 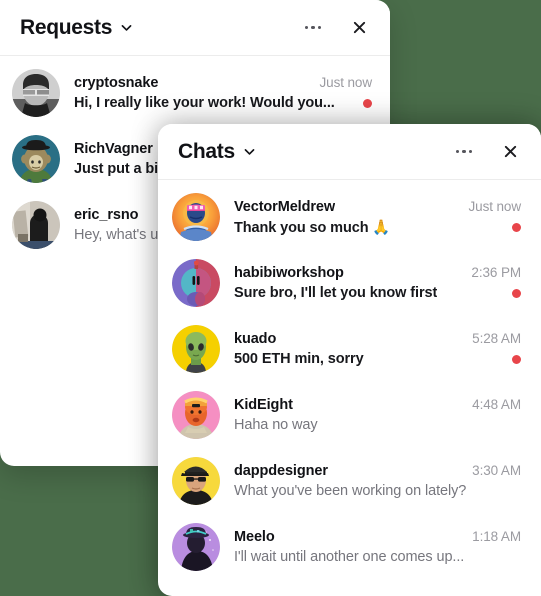 What do you see at coordinates (196, 481) in the screenshot?
I see `dappdesigner-avatar` at bounding box center [196, 481].